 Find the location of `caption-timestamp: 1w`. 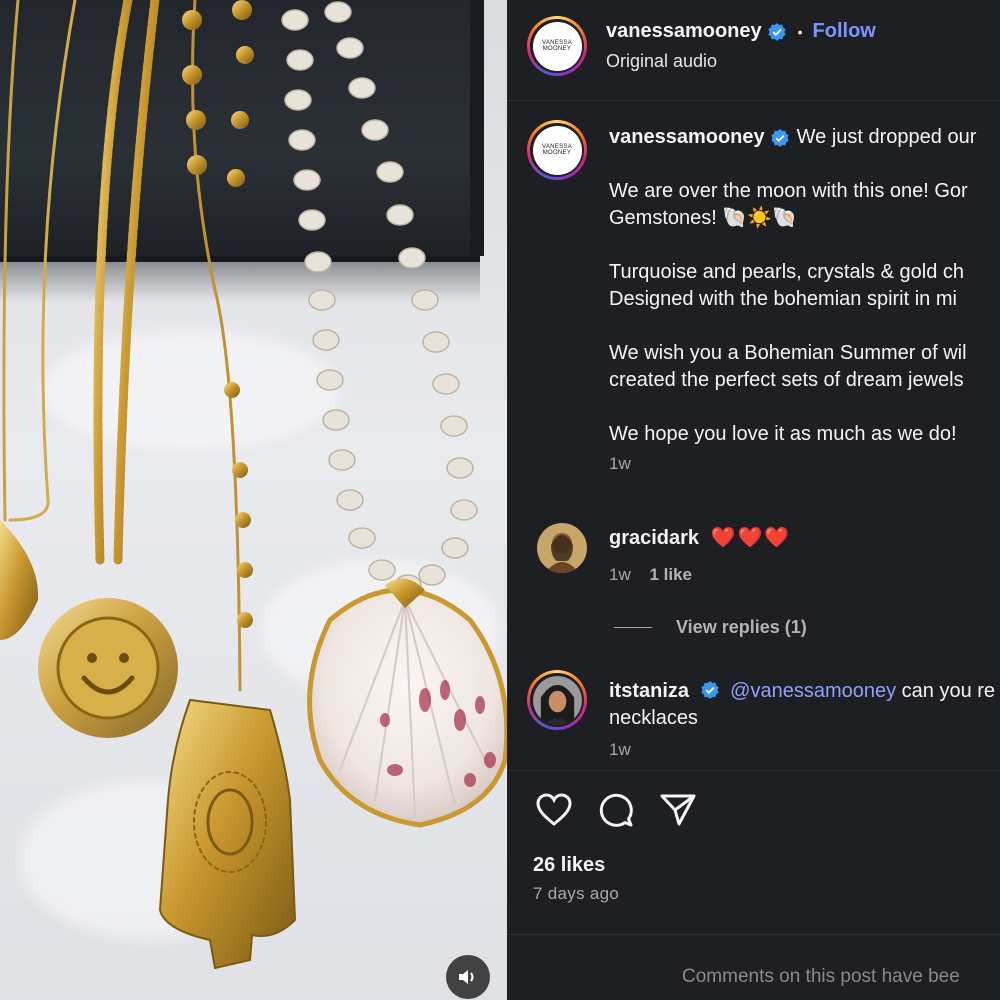

caption-timestamp: 1w is located at coordinates (804, 464).